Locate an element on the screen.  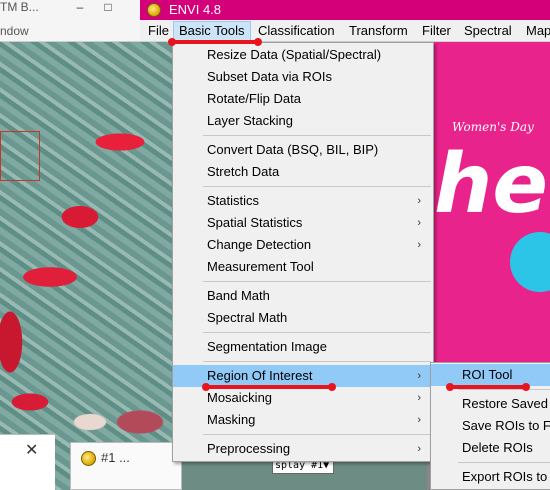
menu-item-resize-data: Resize Data (Spatial/Spectral) is located at coordinates (303, 55).